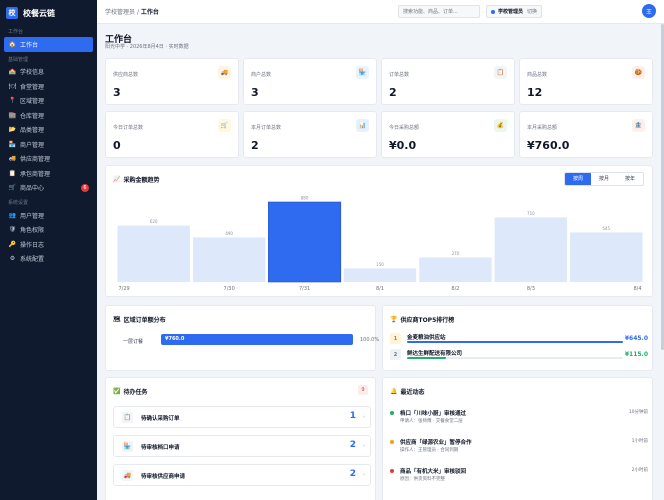 Image resolution: width=664 pixels, height=500 pixels. What do you see at coordinates (48, 72) in the screenshot?
I see `sidebar-item: 🏫 学校信息` at bounding box center [48, 72].